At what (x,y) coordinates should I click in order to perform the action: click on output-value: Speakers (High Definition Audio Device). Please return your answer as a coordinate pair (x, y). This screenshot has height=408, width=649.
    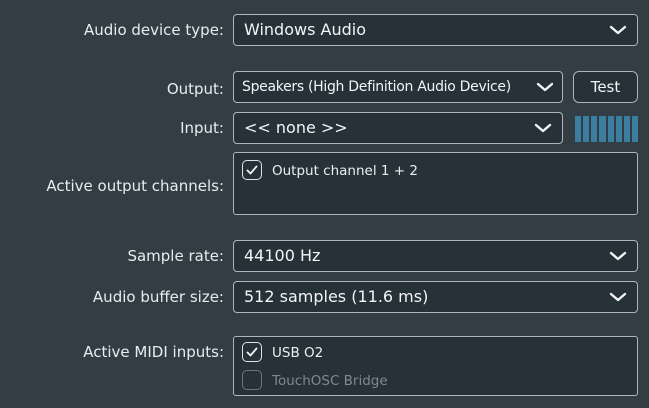
    Looking at the image, I should click on (376, 87).